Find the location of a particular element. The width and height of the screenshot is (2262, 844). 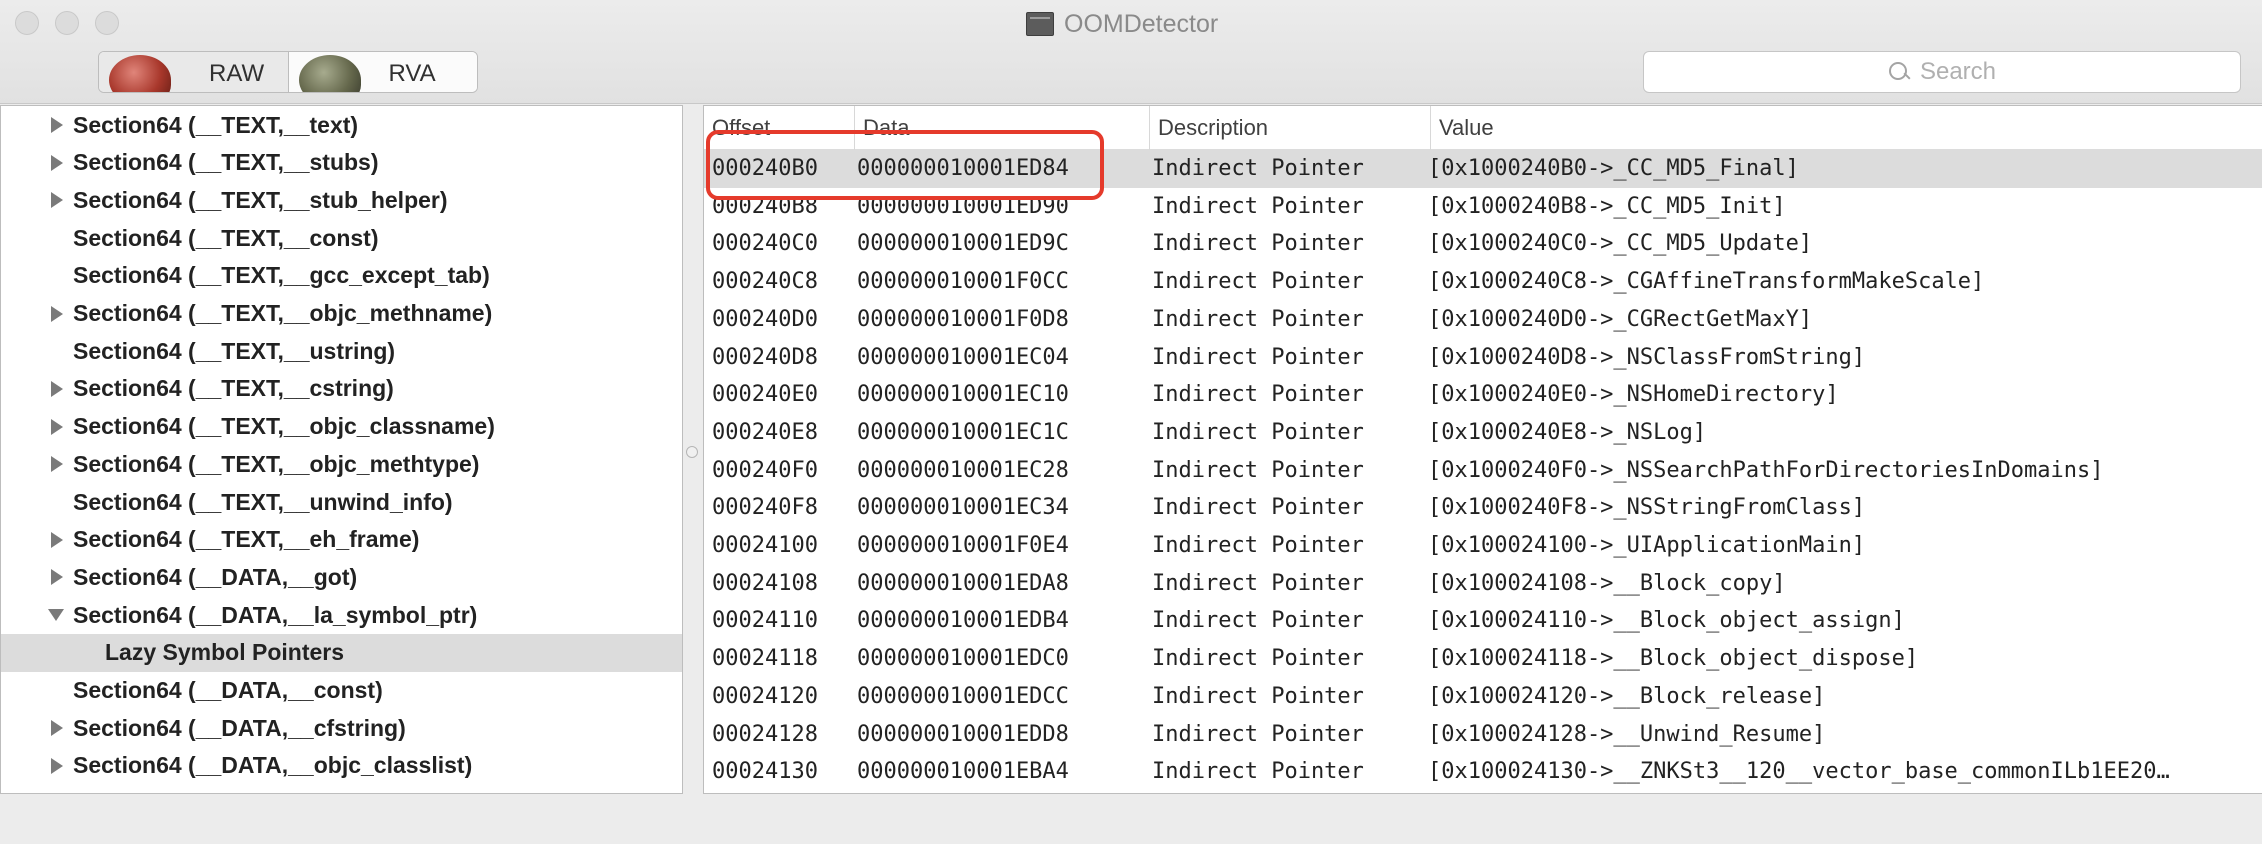

minimize-window-button is located at coordinates (67, 23).